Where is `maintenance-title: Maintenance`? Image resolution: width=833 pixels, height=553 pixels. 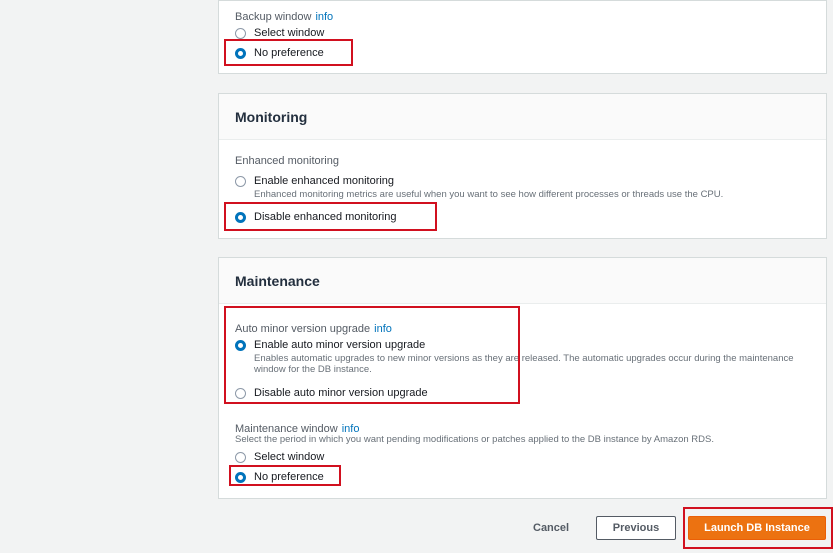 maintenance-title: Maintenance is located at coordinates (522, 281).